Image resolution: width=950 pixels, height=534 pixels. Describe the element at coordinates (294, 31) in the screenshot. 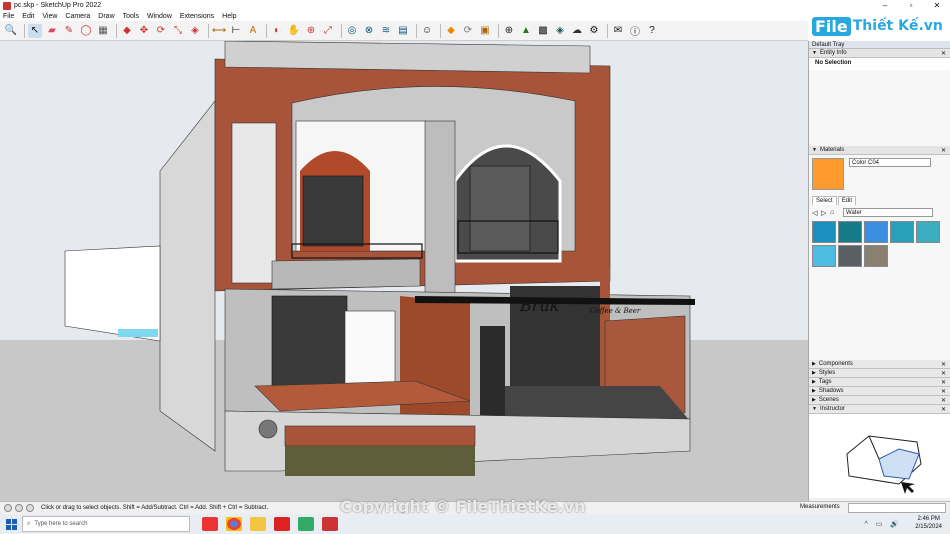

I see `pan-icon: ✋` at that location.